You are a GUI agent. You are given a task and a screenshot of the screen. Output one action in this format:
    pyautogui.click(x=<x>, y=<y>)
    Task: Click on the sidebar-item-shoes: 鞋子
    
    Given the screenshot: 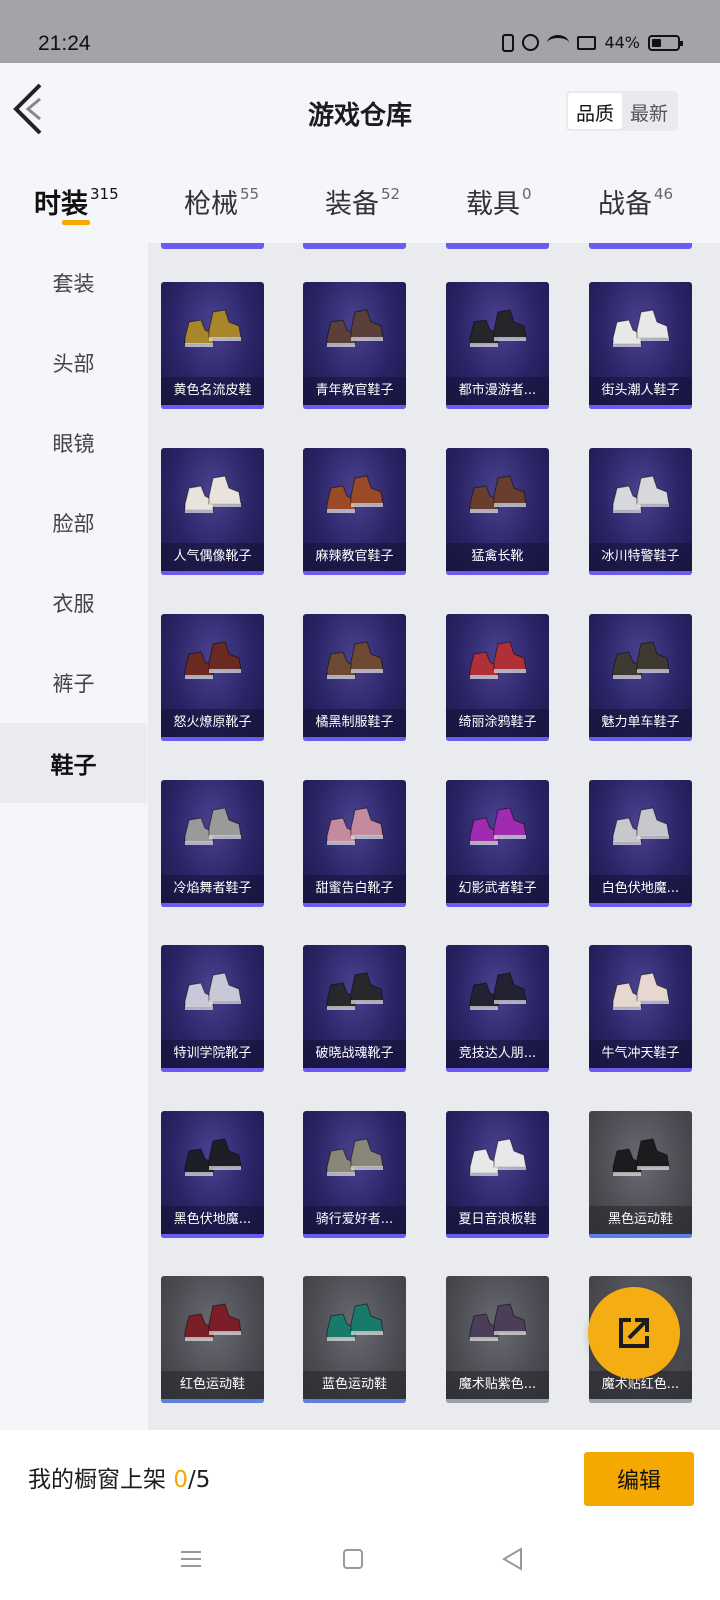 What is the action you would take?
    pyautogui.click(x=73, y=763)
    